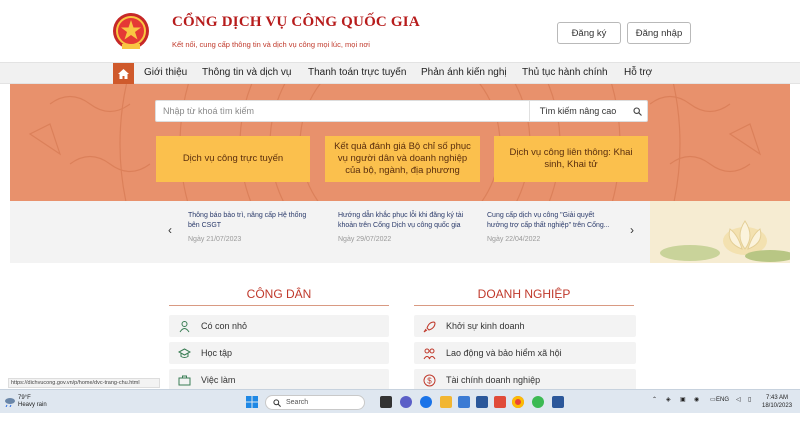 Image resolution: width=800 pixels, height=421 pixels. Describe the element at coordinates (464, 72) in the screenshot. I see `nav-item-phan-anh: Phản ánh kiến nghị` at that location.